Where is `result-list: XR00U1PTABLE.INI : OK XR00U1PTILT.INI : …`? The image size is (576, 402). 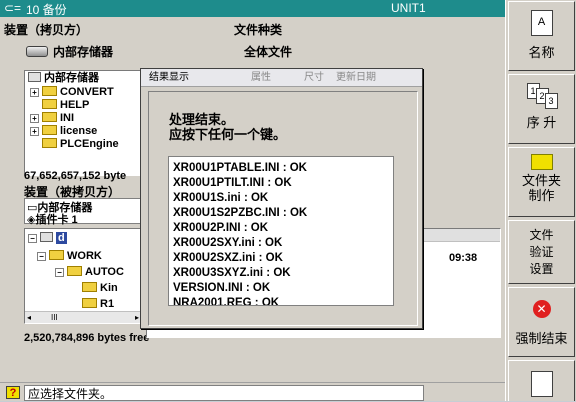 result-list: XR00U1PTABLE.INI : OK XR00U1PTILT.INI : … is located at coordinates (281, 231).